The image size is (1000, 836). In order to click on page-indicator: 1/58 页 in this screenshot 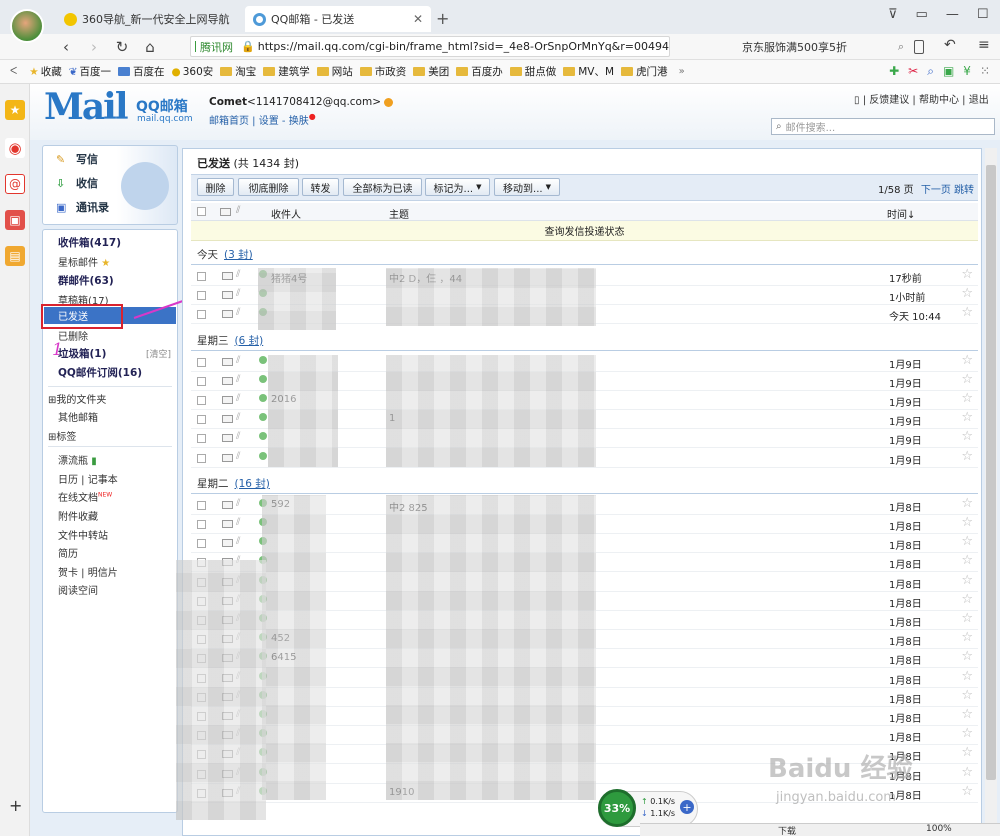, I will do `click(896, 190)`.